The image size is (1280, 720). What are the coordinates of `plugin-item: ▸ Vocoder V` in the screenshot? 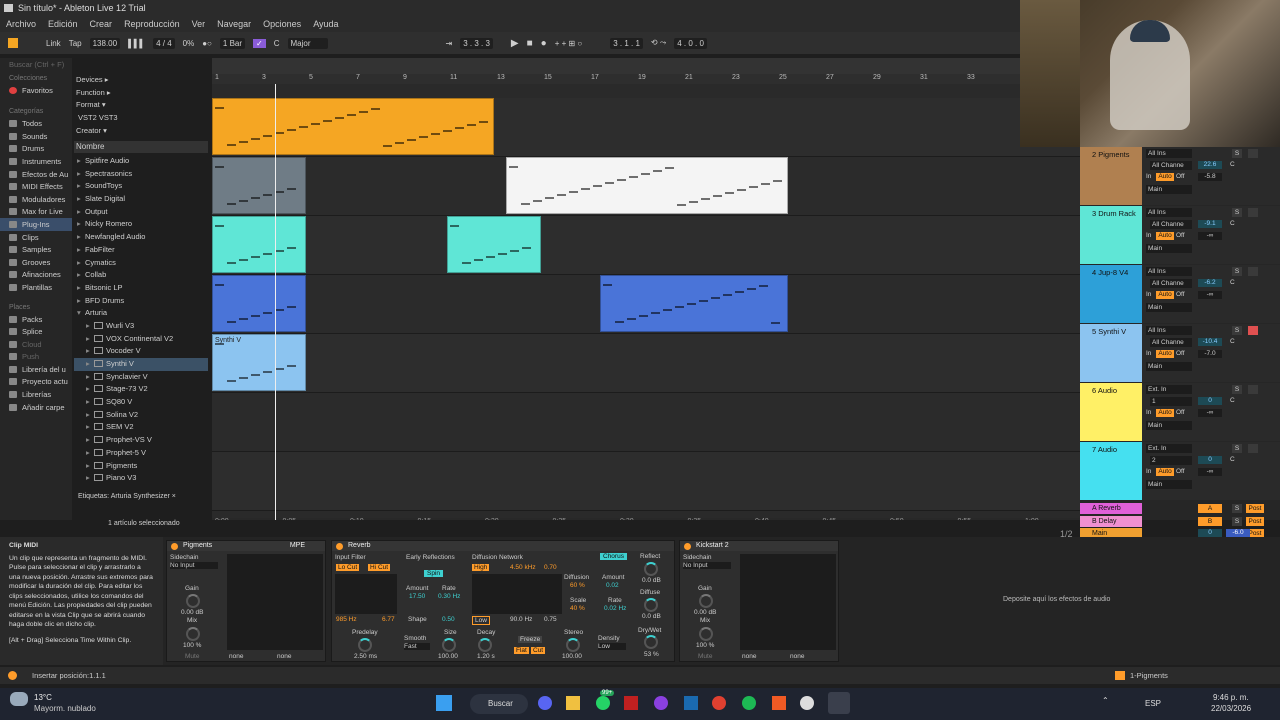 It's located at (141, 351).